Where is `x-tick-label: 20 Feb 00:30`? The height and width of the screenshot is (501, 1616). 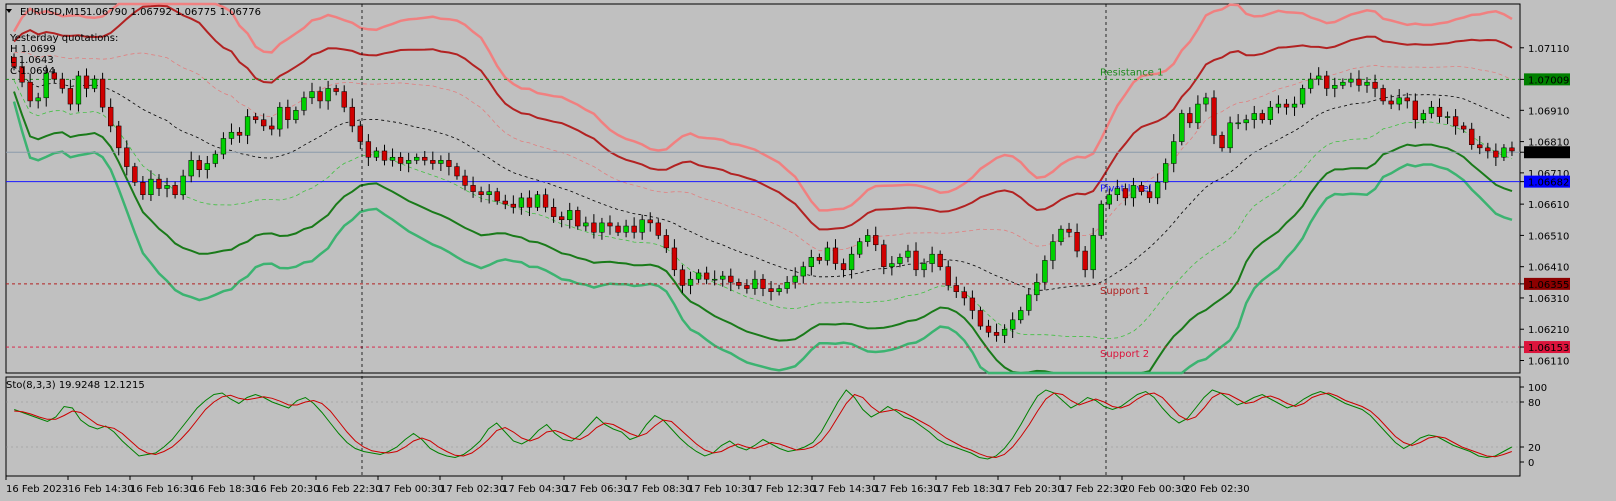 x-tick-label: 20 Feb 00:30 is located at coordinates (1155, 489).